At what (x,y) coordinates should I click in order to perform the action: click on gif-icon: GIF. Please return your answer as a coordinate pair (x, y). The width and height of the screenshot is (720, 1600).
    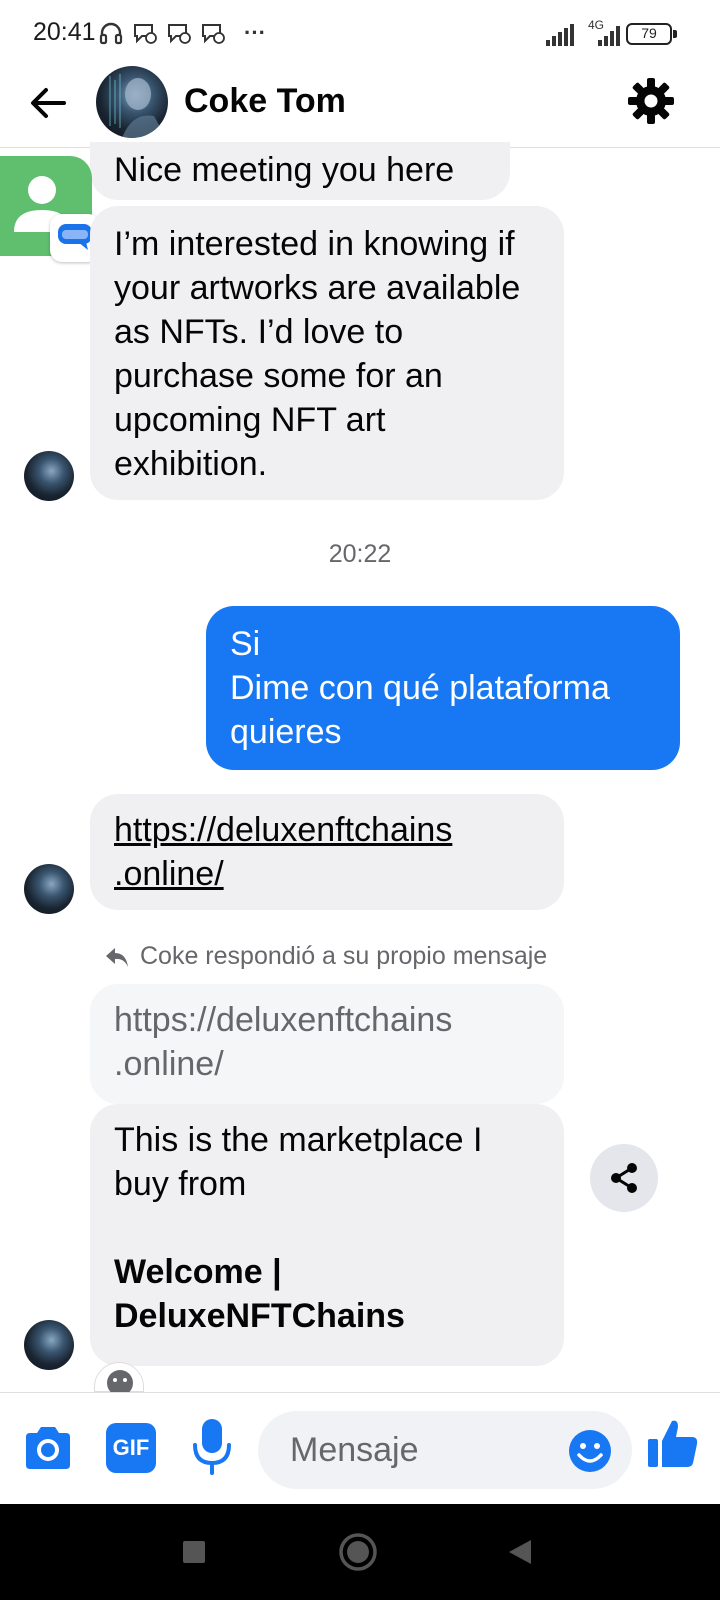
    Looking at the image, I should click on (131, 1448).